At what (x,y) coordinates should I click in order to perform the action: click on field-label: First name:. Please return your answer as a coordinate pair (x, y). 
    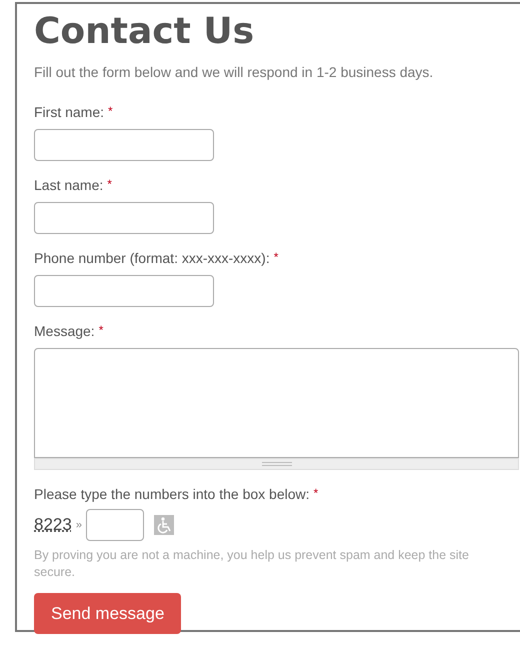
    Looking at the image, I should click on (69, 112).